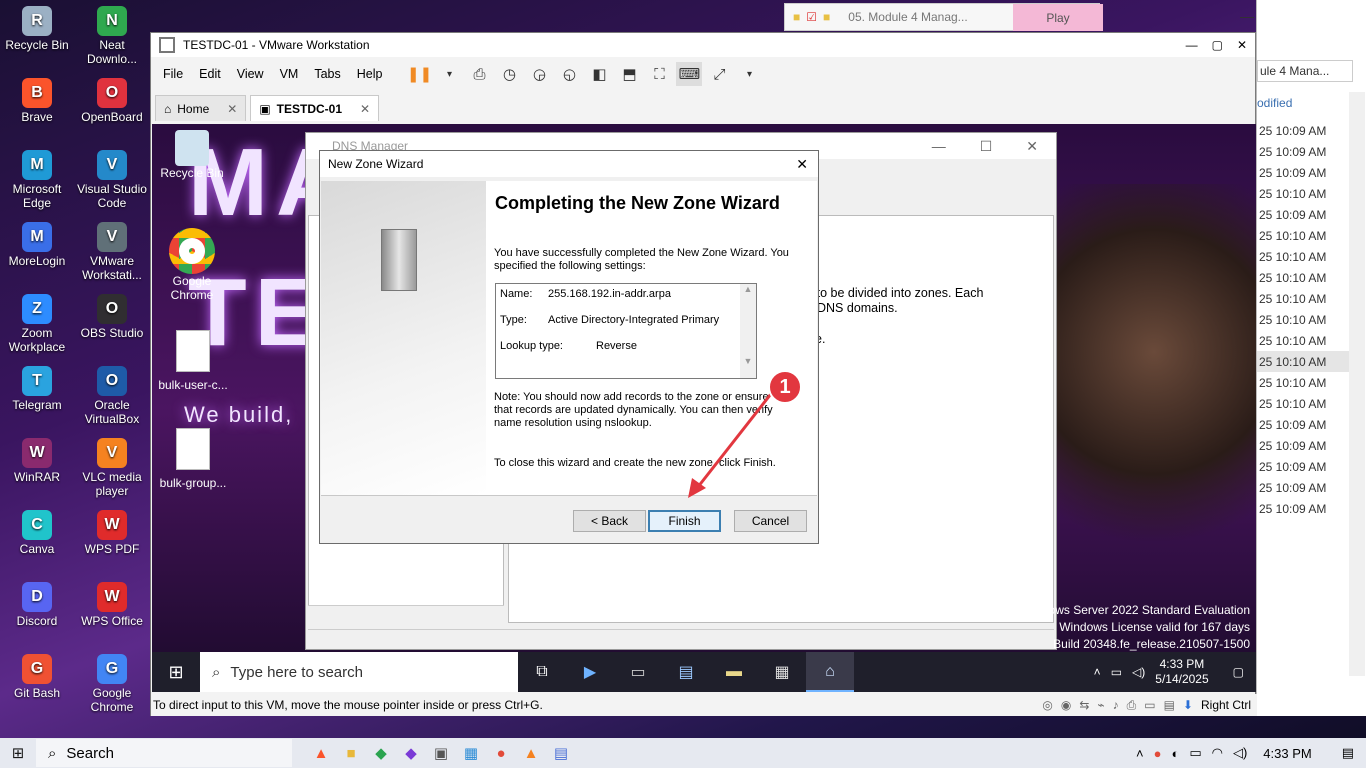 Image resolution: width=1366 pixels, height=768 pixels. I want to click on menu-help: Help, so click(370, 74).